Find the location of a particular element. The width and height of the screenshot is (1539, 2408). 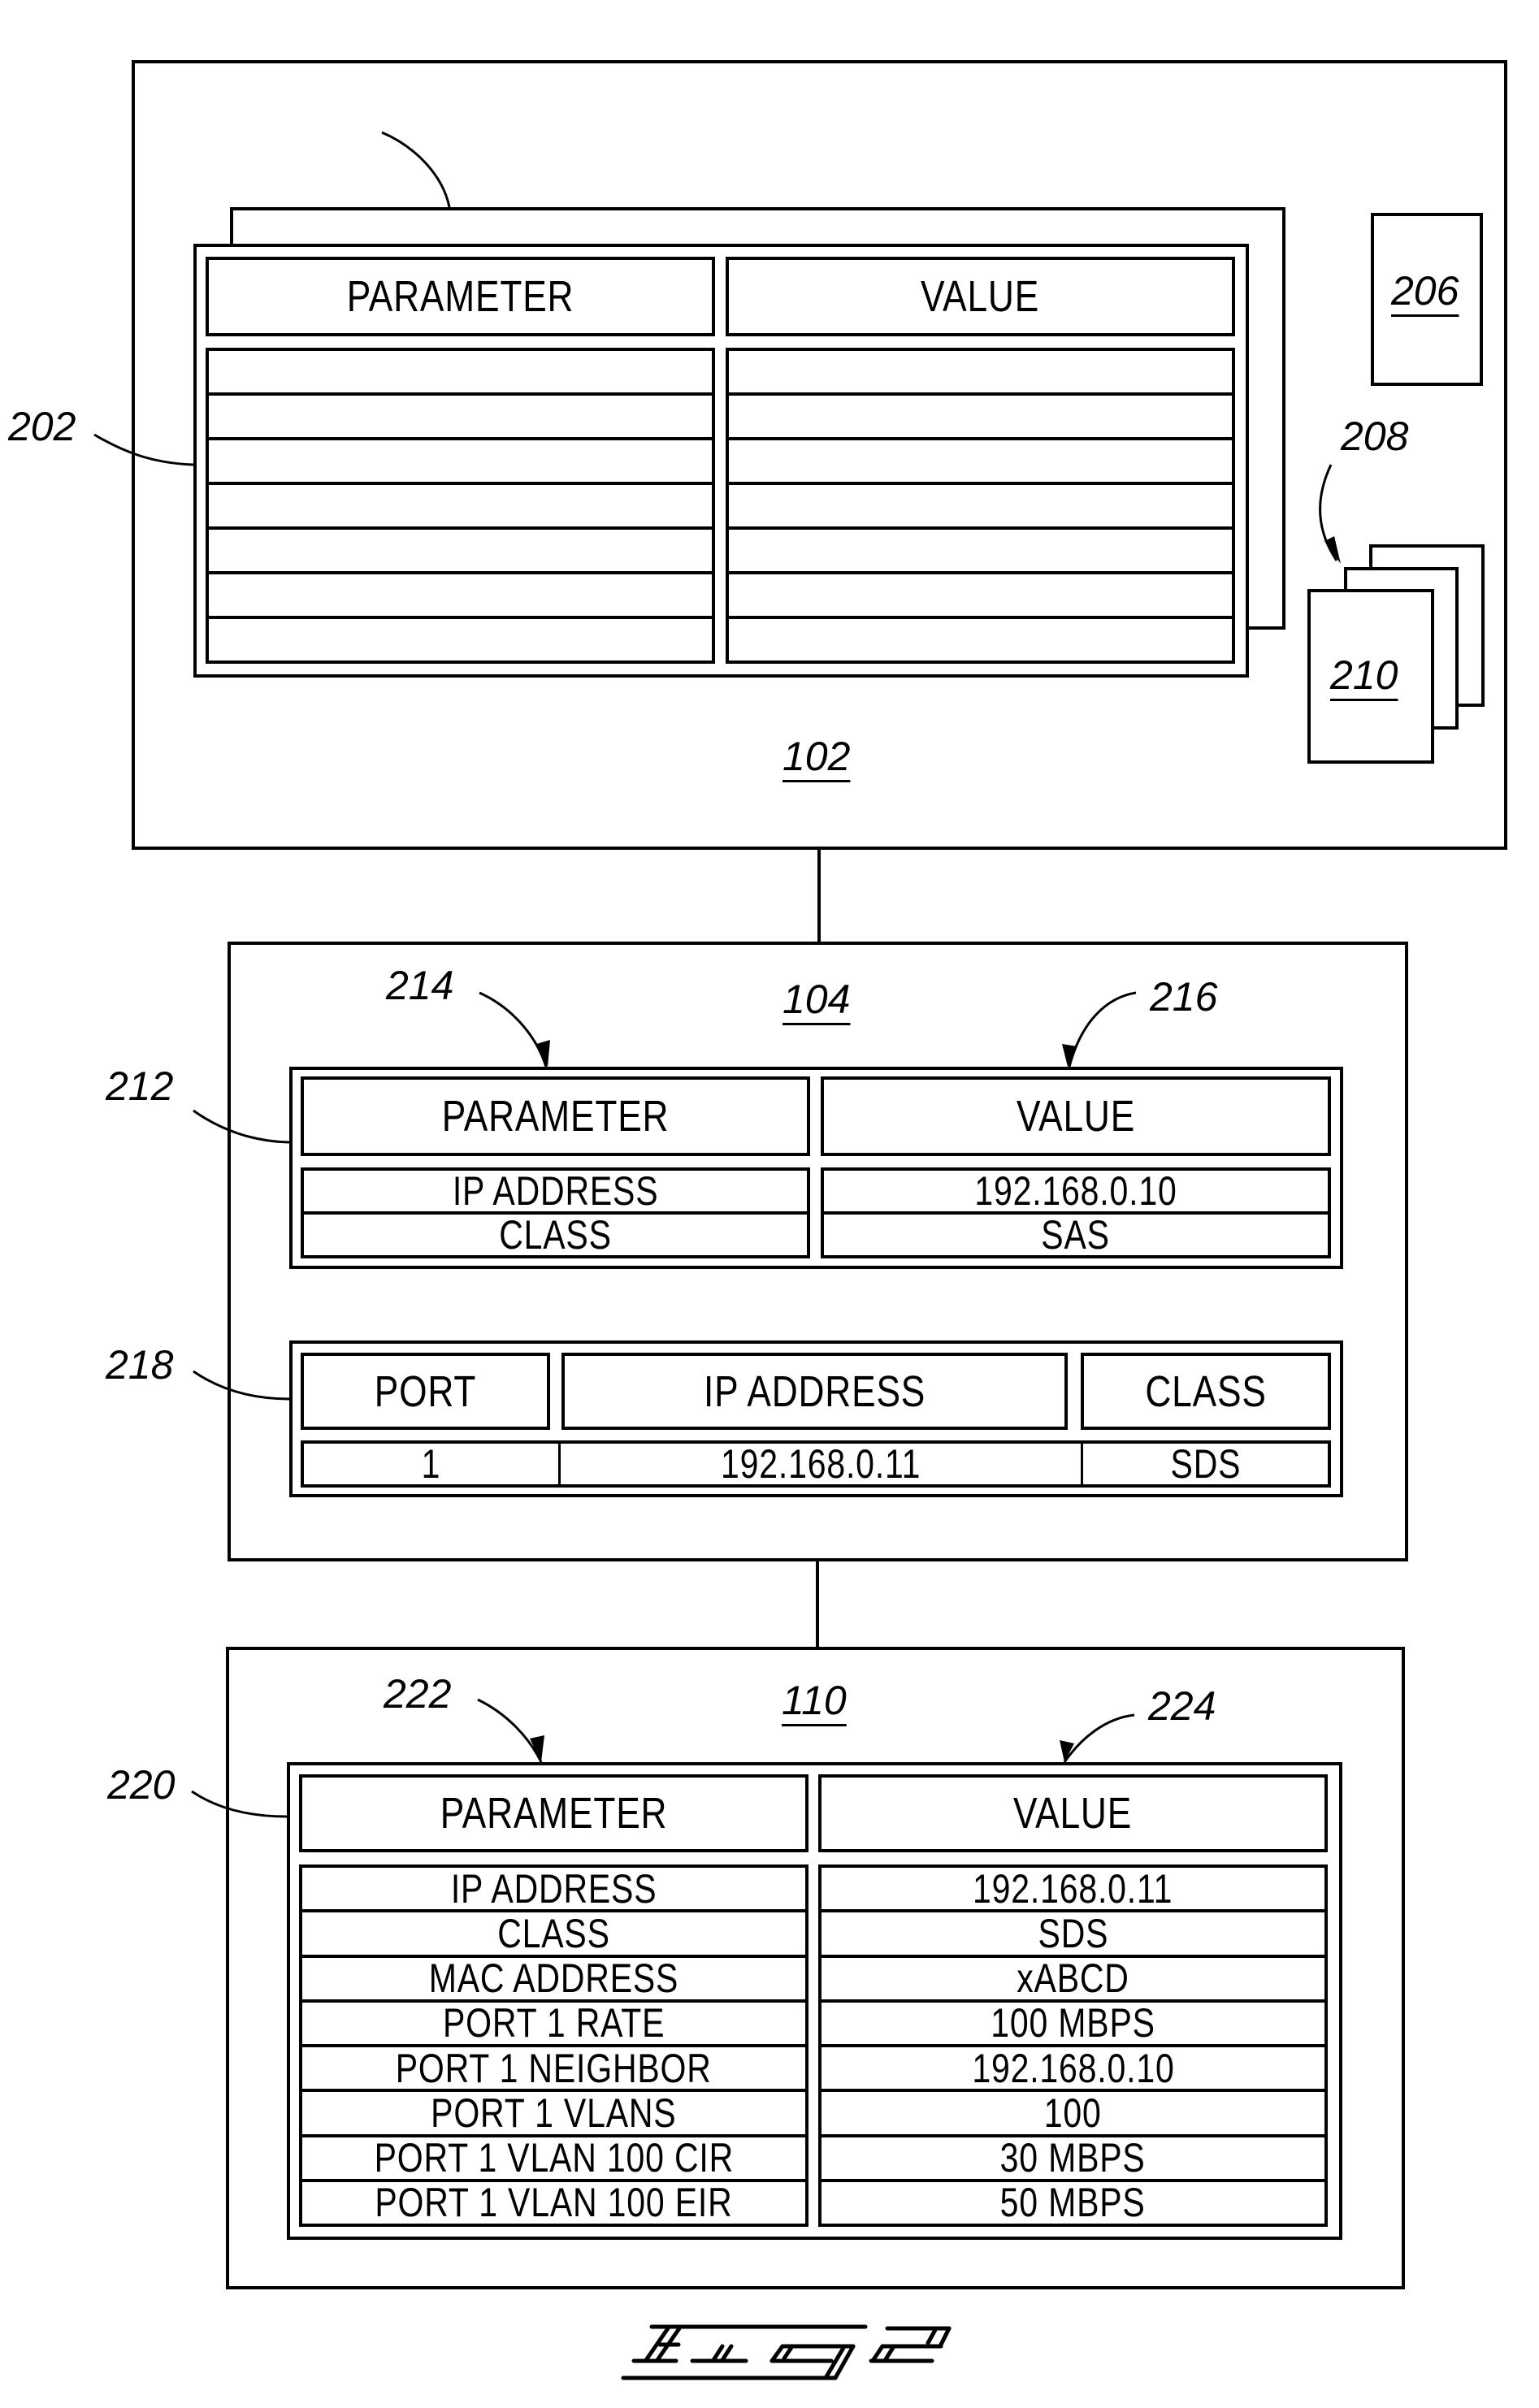

table-202-parameter-column is located at coordinates (461, 506).